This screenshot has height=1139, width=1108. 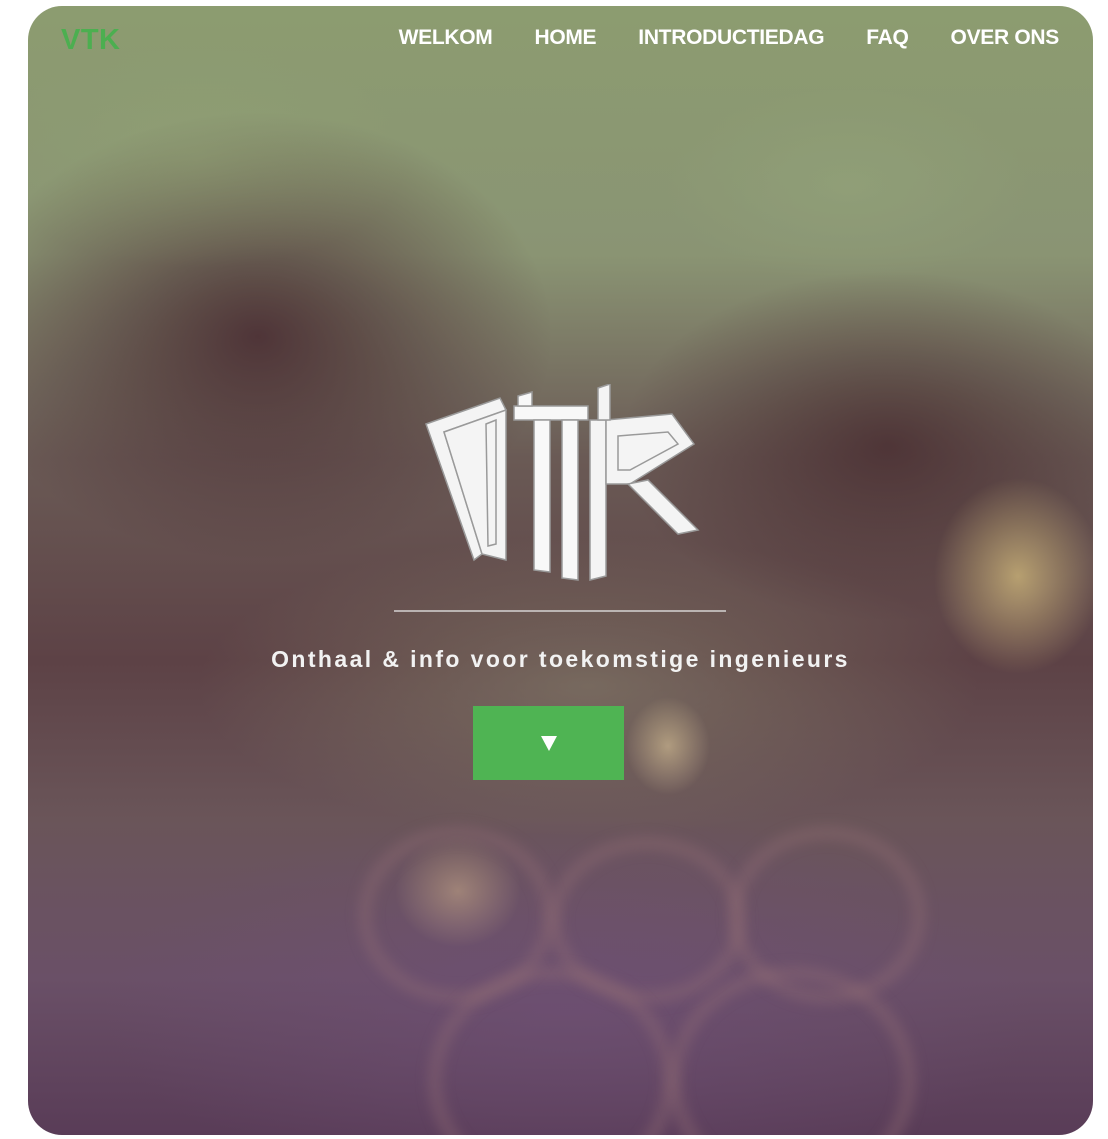 I want to click on triangle-down-icon, so click(x=548, y=743).